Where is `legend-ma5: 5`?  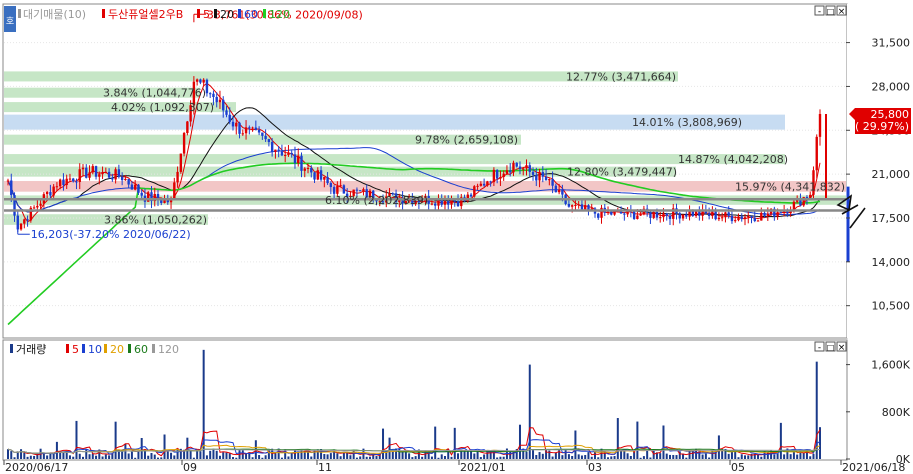
legend-ma5: 5 is located at coordinates (206, 14).